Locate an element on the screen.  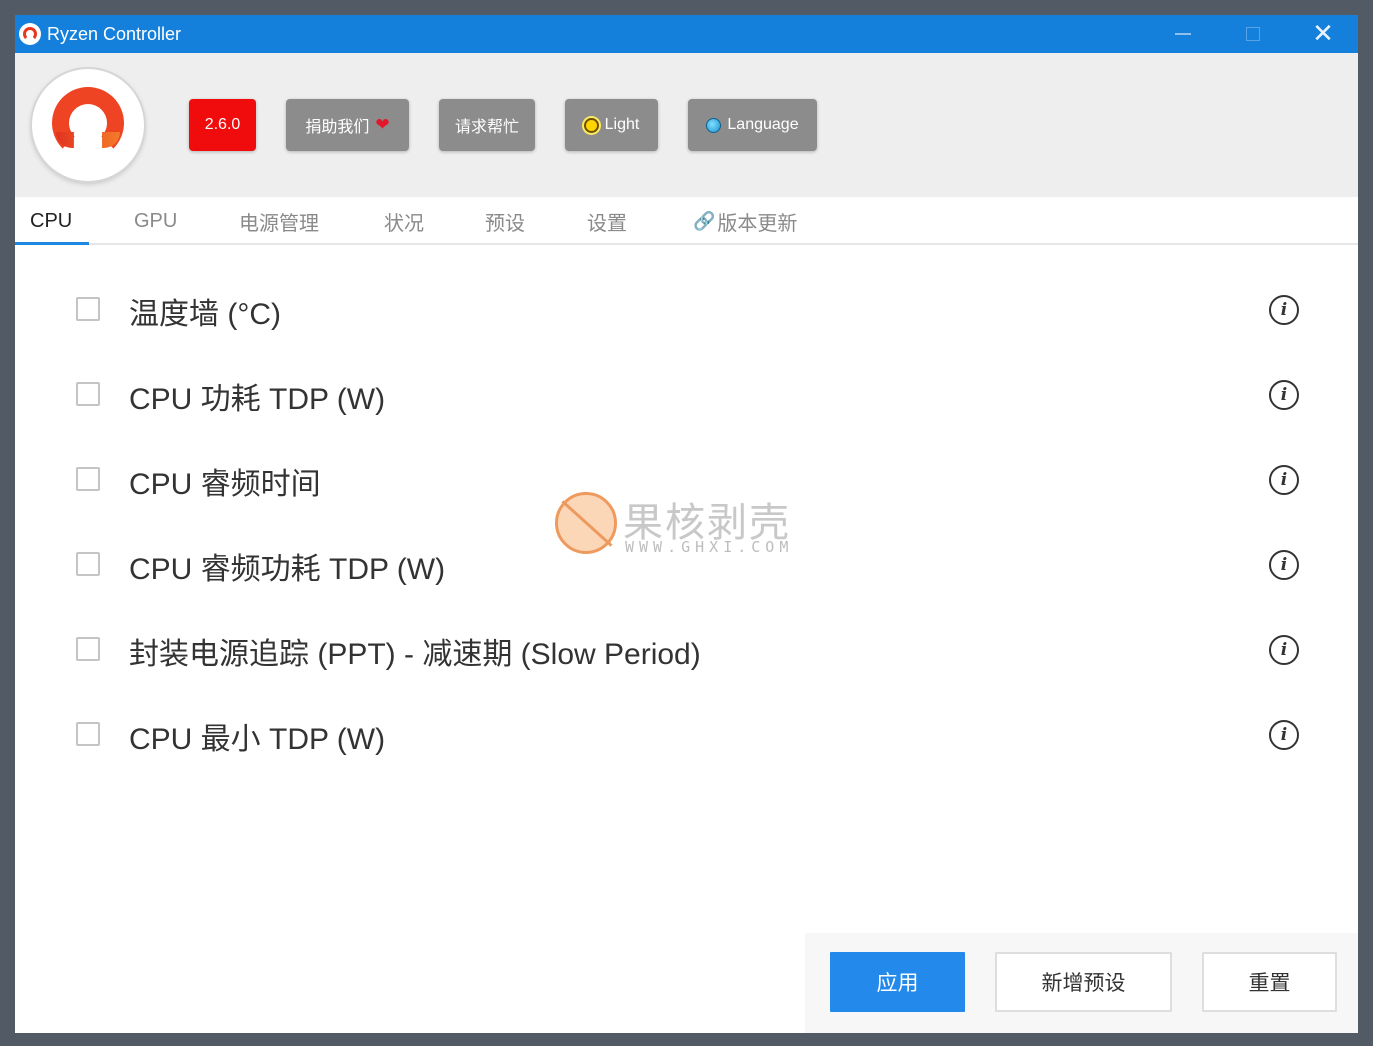
heart-icon: ❤ is located at coordinates (382, 124).